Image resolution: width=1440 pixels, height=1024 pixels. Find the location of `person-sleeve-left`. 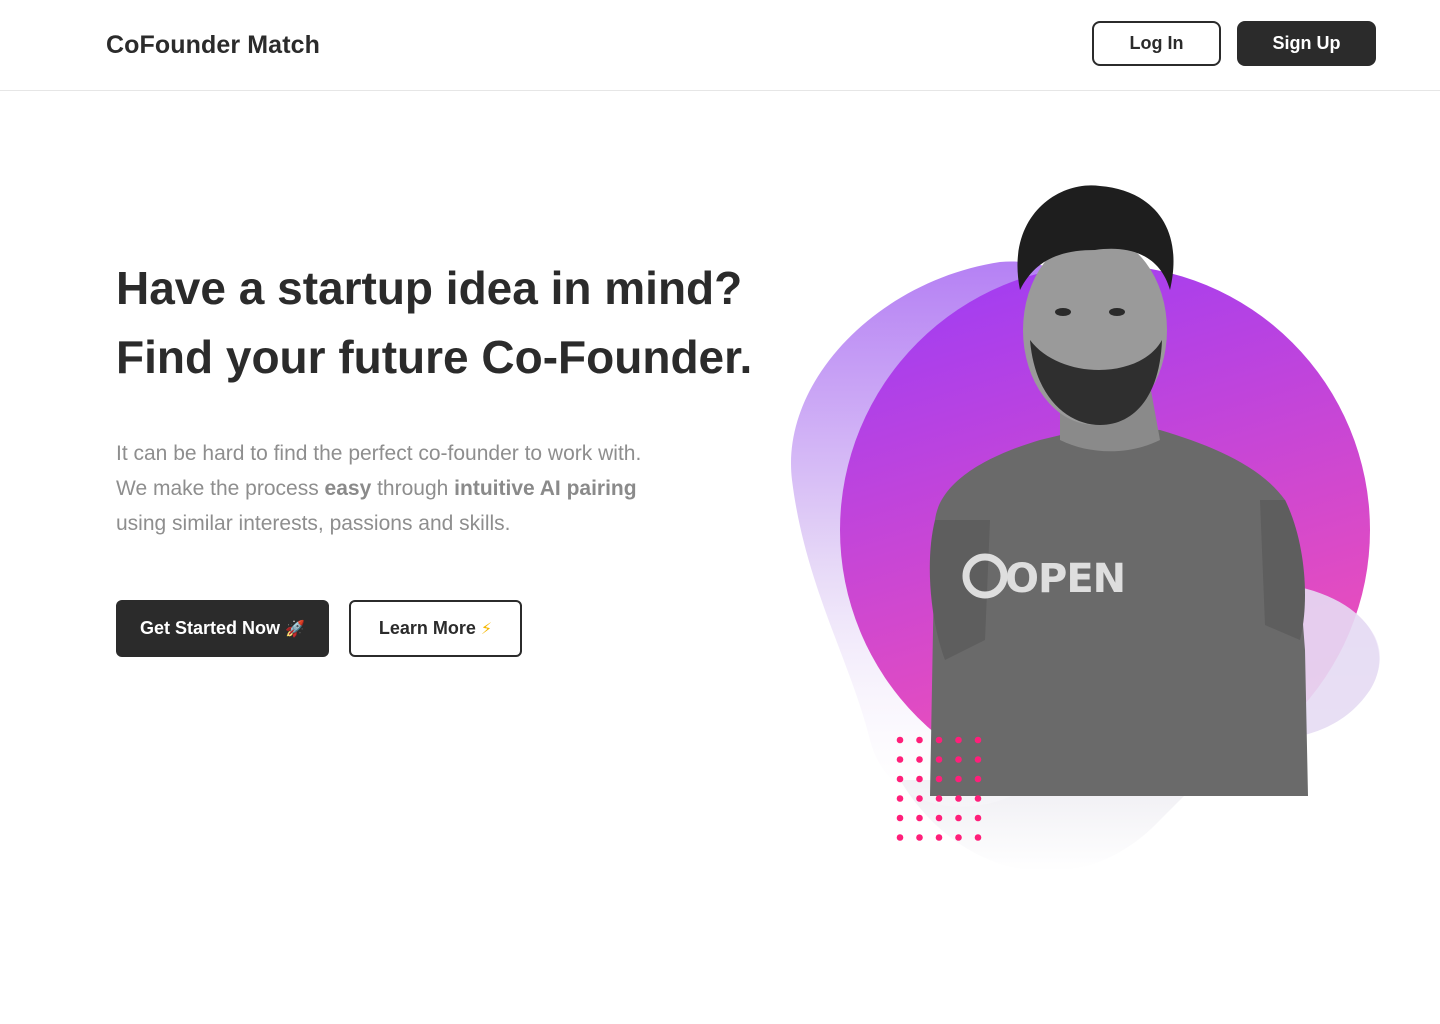

person-sleeve-left is located at coordinates (959, 590).